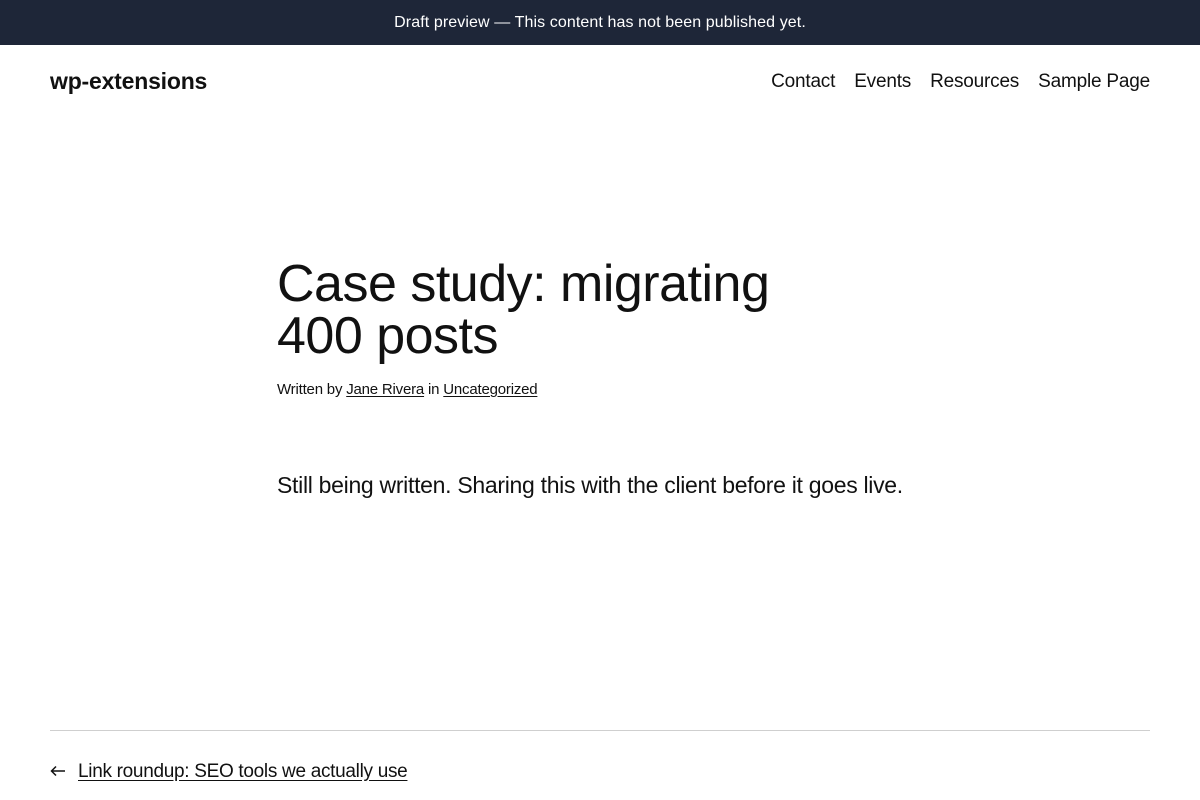  Describe the element at coordinates (803, 82) in the screenshot. I see `nav-item-contact: Contact` at that location.